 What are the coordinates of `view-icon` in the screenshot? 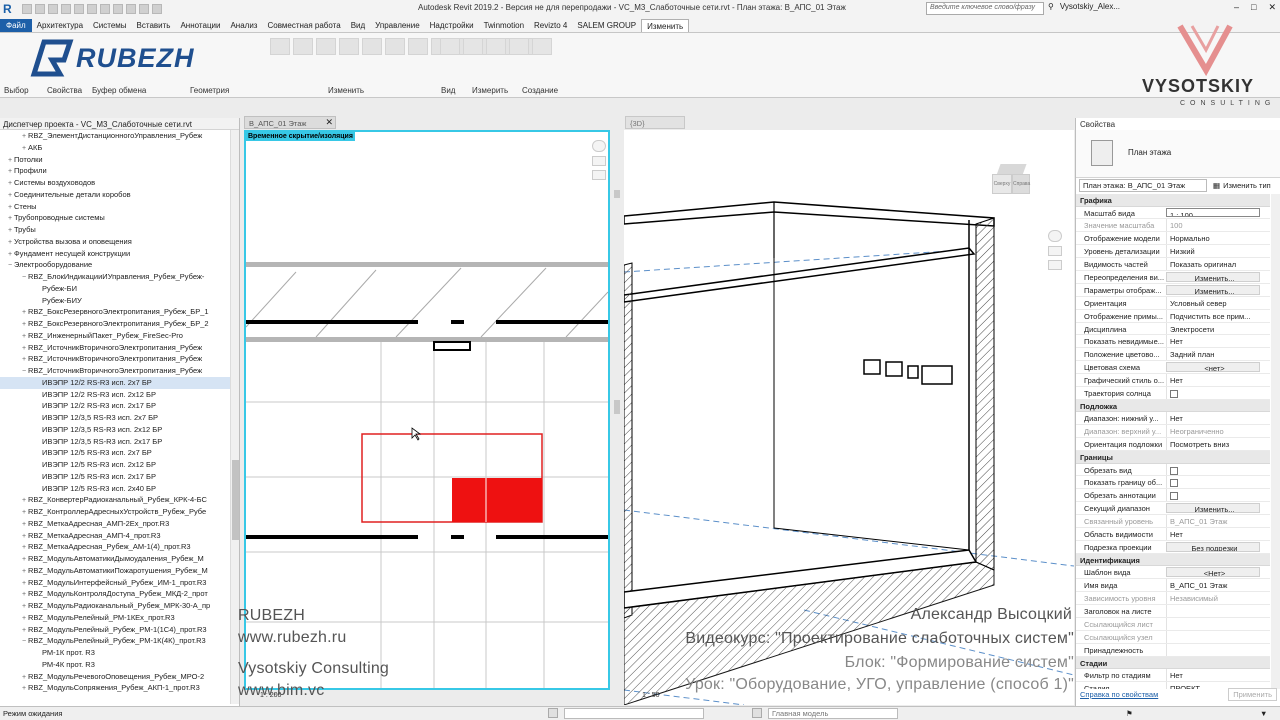 It's located at (450, 46).